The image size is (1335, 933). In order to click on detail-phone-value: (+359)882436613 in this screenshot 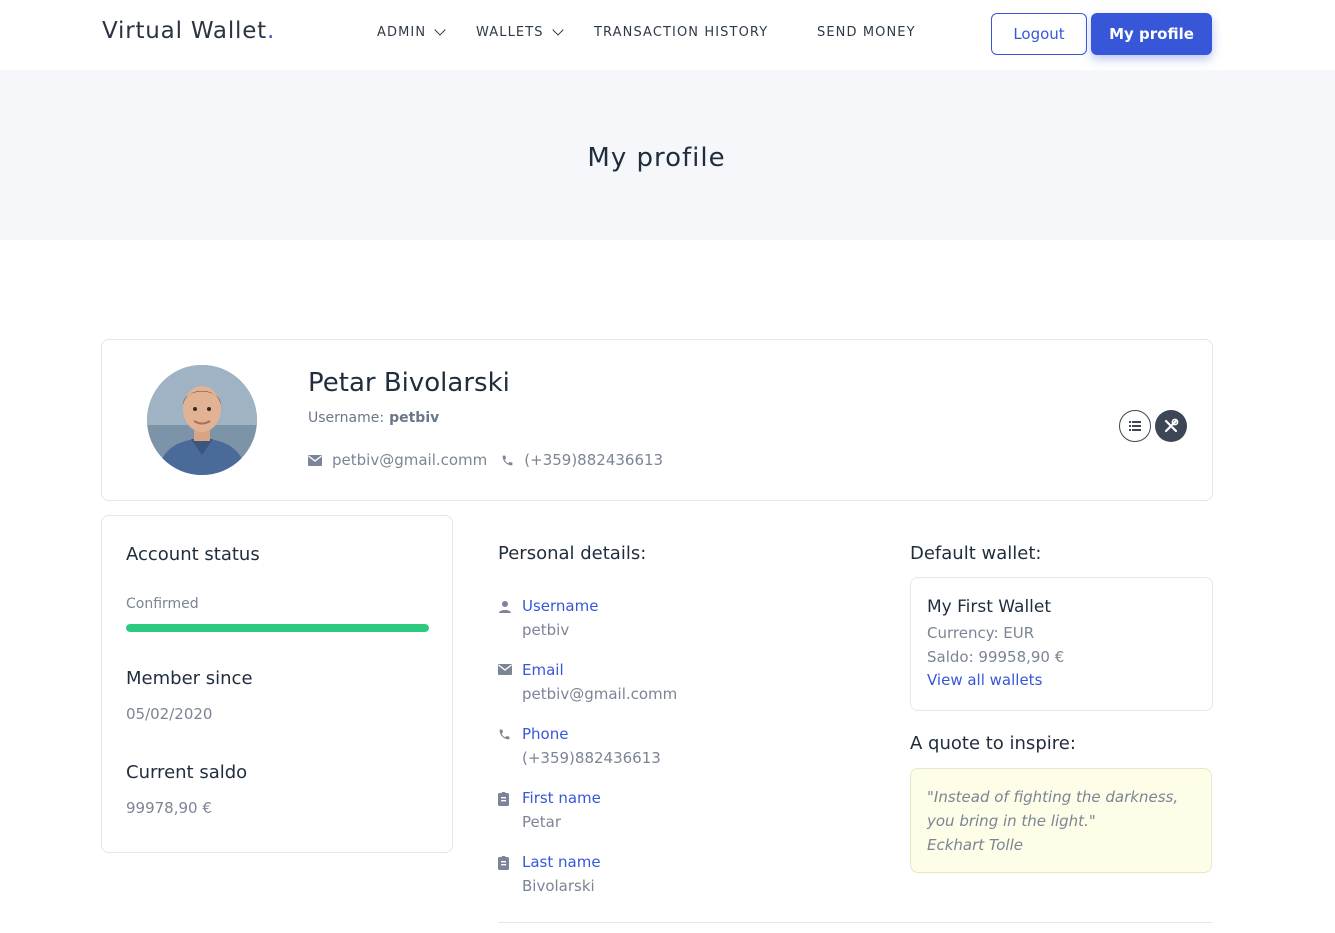, I will do `click(591, 758)`.